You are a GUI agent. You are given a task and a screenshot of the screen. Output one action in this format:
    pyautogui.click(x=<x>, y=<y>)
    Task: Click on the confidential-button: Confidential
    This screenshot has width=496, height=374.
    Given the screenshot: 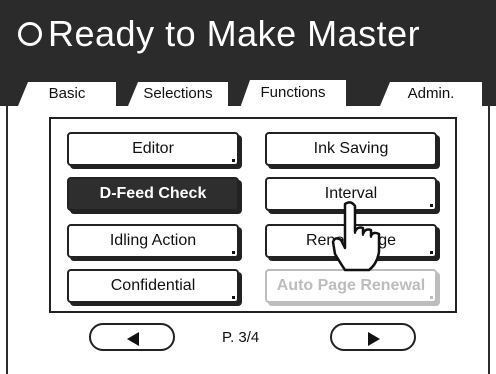 What is the action you would take?
    pyautogui.click(x=153, y=286)
    